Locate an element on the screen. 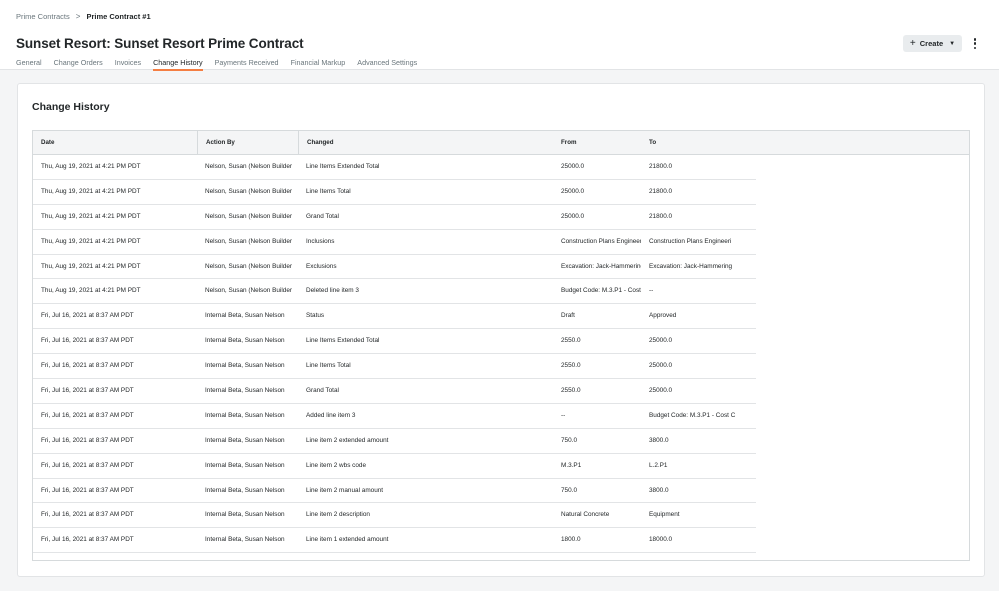 The height and width of the screenshot is (591, 999). cell-changed: Added line item 3 is located at coordinates (331, 415).